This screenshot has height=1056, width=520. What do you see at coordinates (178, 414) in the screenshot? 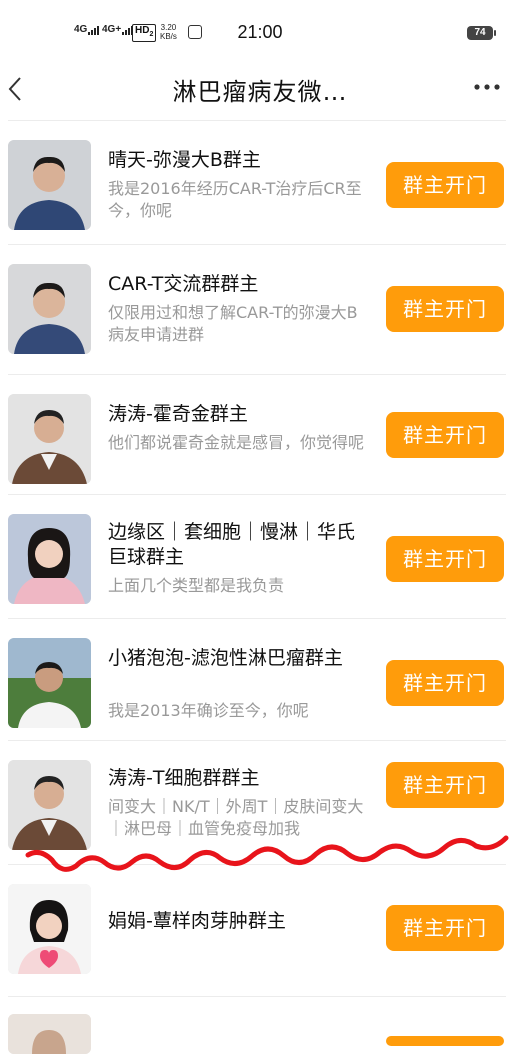
I see `item-name: 涛涛-霍奇金群主` at bounding box center [178, 414].